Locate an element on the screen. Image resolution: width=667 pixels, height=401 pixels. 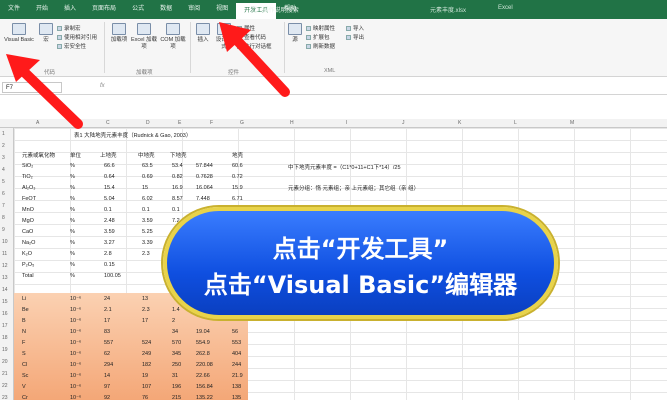
table-cell: 262.8 is located at coordinates (203, 354).